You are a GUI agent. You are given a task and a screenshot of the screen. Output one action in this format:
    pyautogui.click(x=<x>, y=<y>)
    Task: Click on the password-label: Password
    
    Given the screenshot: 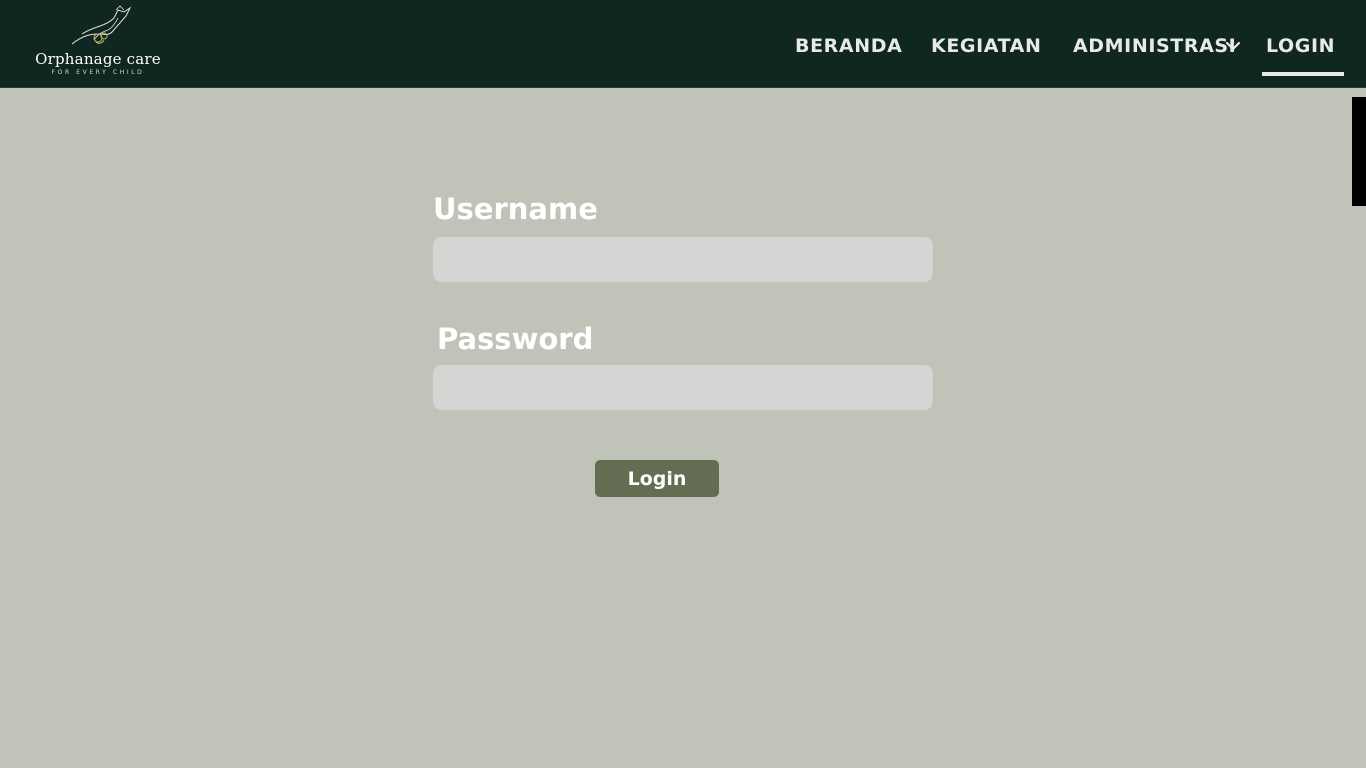 What is the action you would take?
    pyautogui.click(x=515, y=339)
    